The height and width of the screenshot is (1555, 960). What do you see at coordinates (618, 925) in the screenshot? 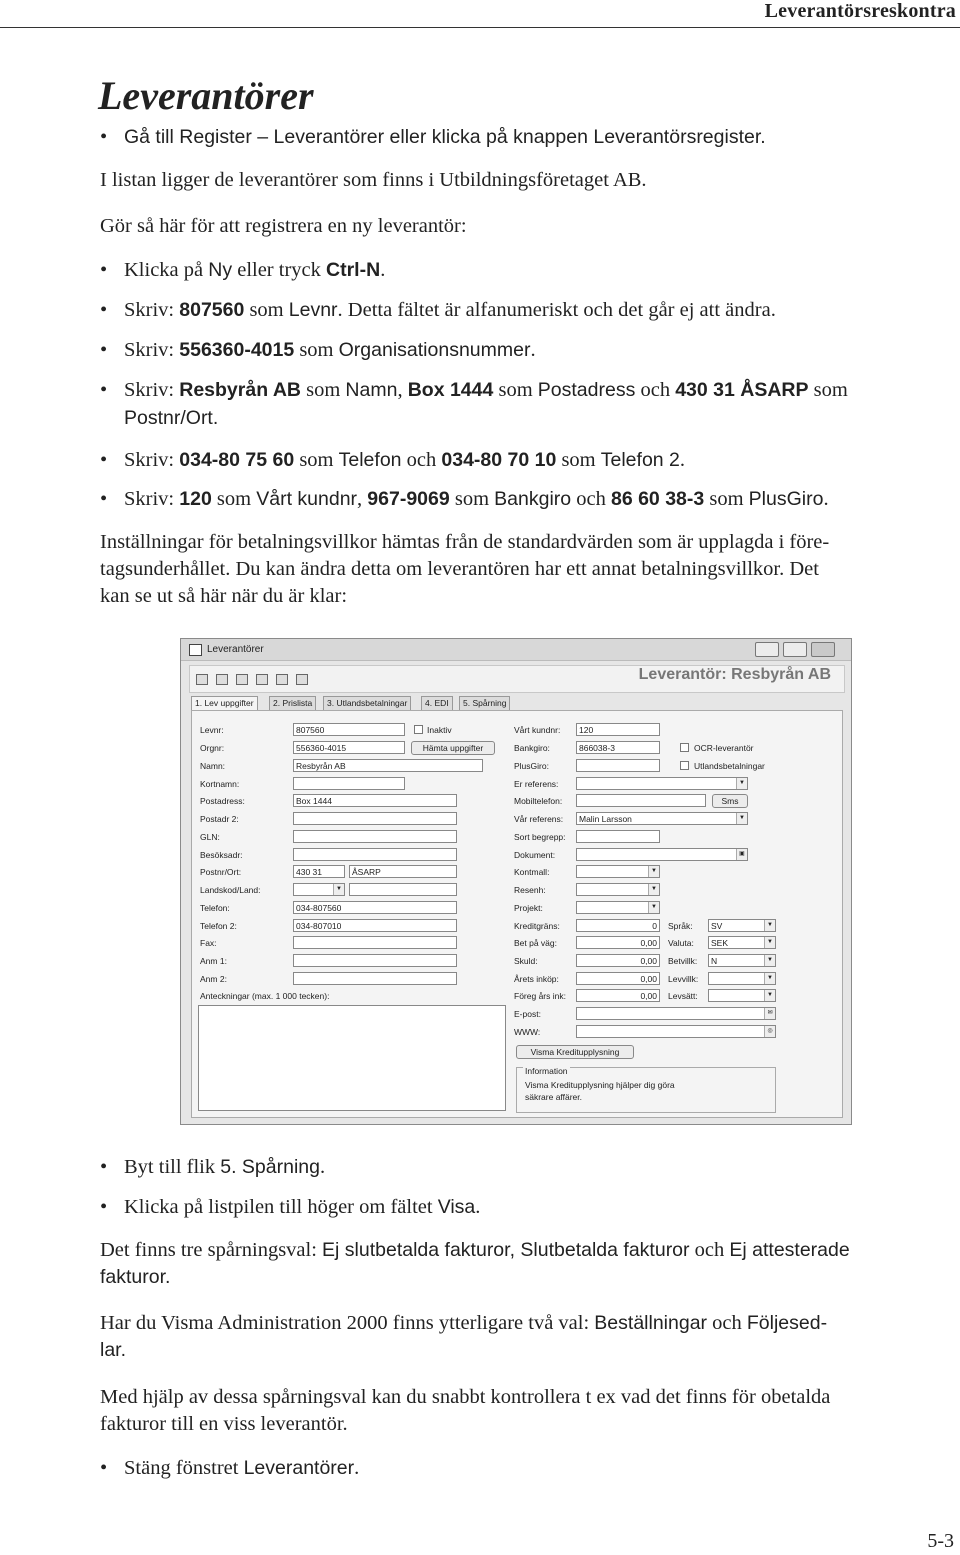
I see `kreditgrans-field: 0` at bounding box center [618, 925].